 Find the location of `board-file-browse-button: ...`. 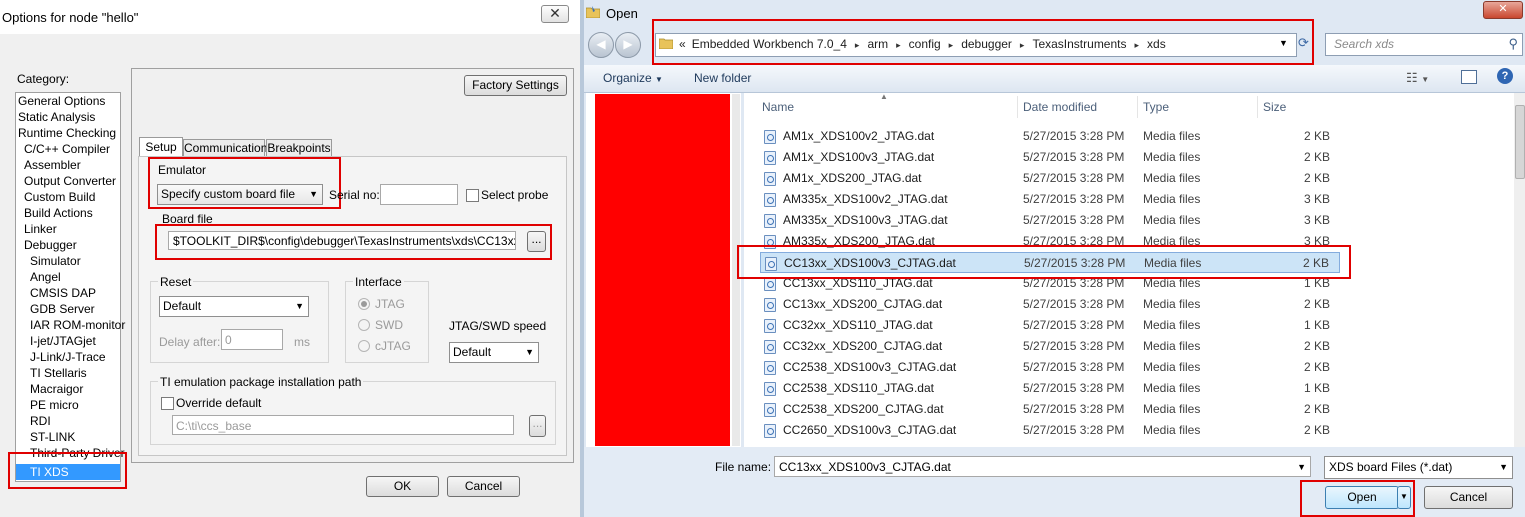

board-file-browse-button: ... is located at coordinates (536, 241).